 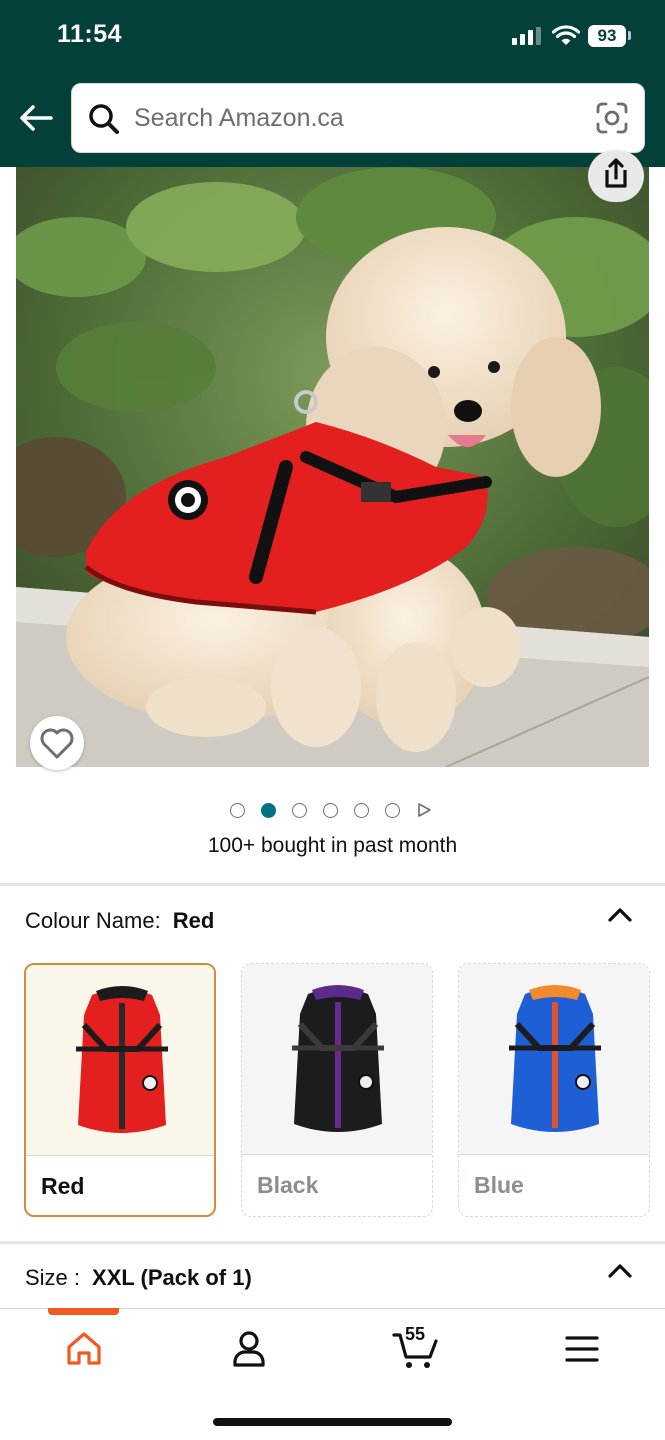 What do you see at coordinates (554, 1059) in the screenshot?
I see `swatch-image-blue` at bounding box center [554, 1059].